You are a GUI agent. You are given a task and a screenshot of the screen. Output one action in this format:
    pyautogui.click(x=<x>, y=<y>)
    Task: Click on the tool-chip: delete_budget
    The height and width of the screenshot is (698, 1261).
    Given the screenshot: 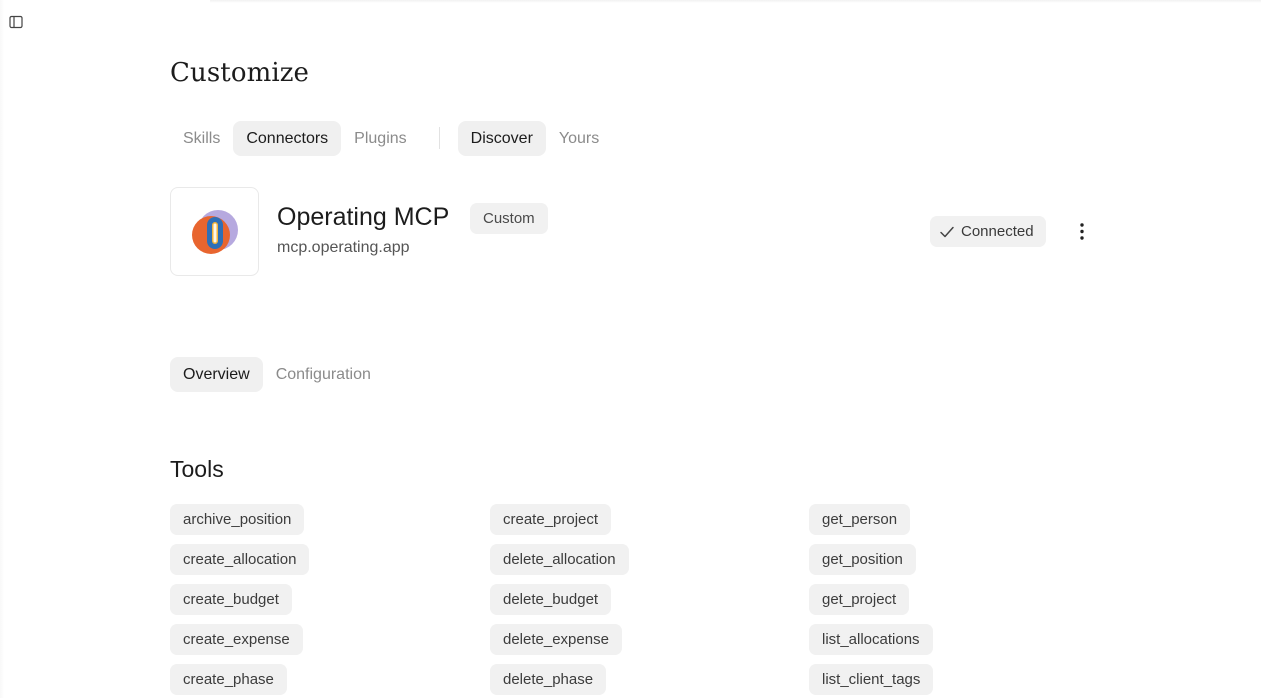 What is the action you would take?
    pyautogui.click(x=551, y=599)
    